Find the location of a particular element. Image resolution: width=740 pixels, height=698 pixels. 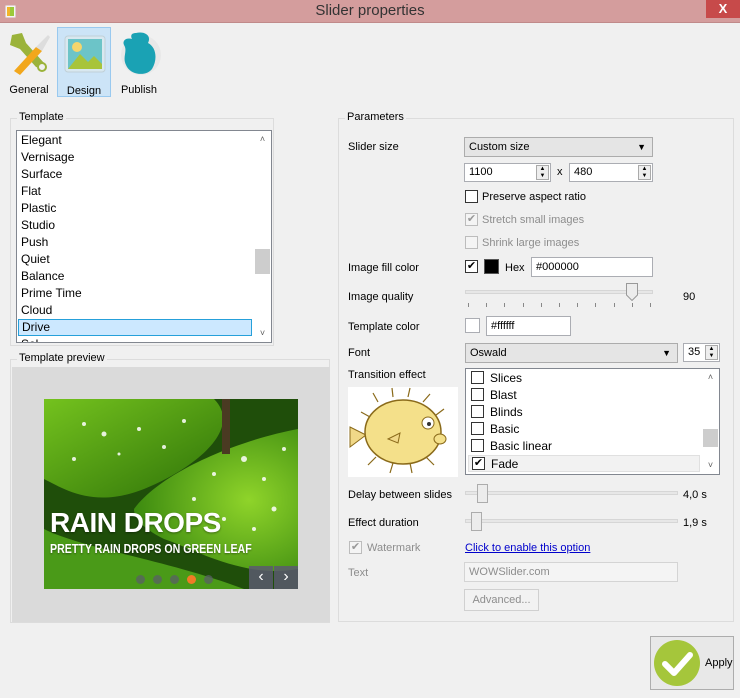

transition-effect-item: Basic linear is located at coordinates (584, 446).